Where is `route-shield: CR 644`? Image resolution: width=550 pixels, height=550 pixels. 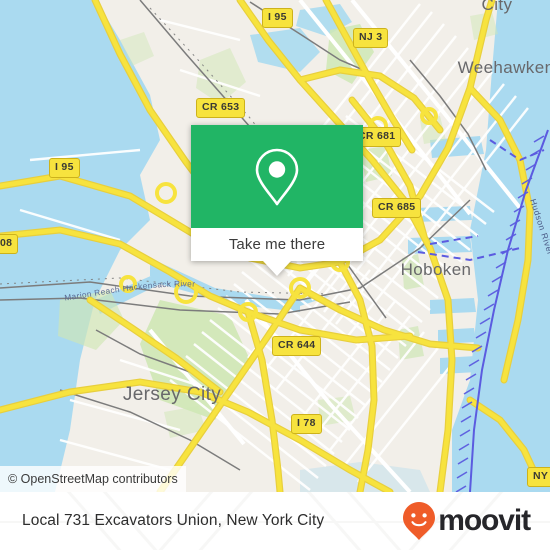 route-shield: CR 644 is located at coordinates (297, 346).